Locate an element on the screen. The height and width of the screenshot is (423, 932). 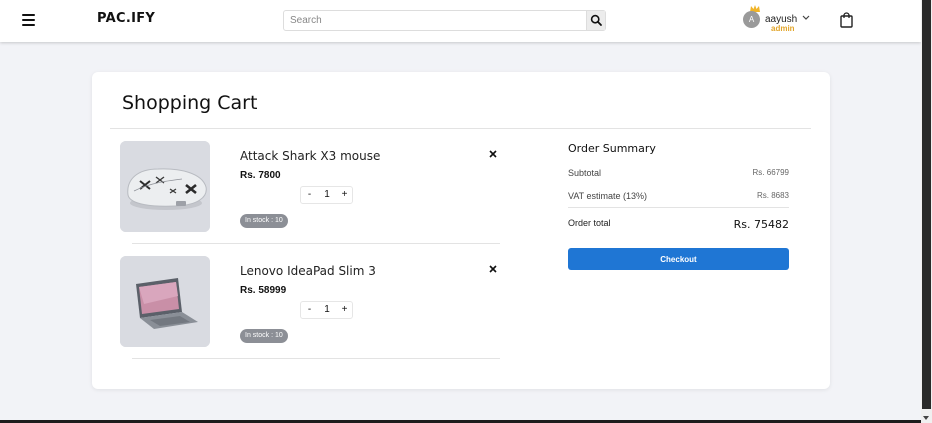
order-total-value: Rs. 75482 is located at coordinates (761, 224).